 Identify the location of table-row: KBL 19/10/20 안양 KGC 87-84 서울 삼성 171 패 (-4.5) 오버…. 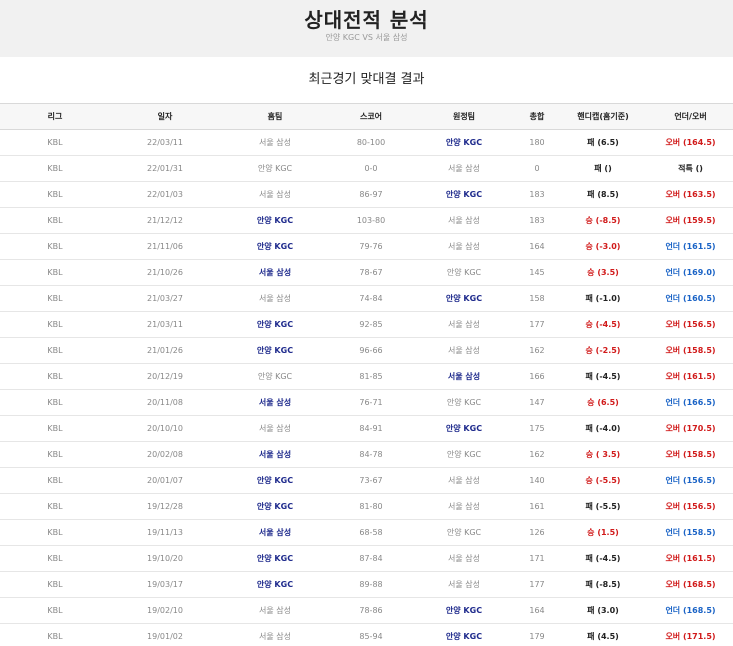
(366, 559).